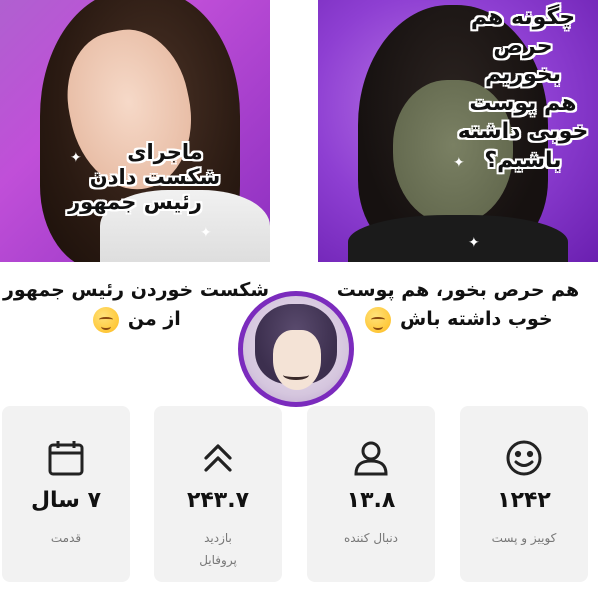  Describe the element at coordinates (524, 538) in the screenshot. I see `stat-label: کوییز و پست` at that location.